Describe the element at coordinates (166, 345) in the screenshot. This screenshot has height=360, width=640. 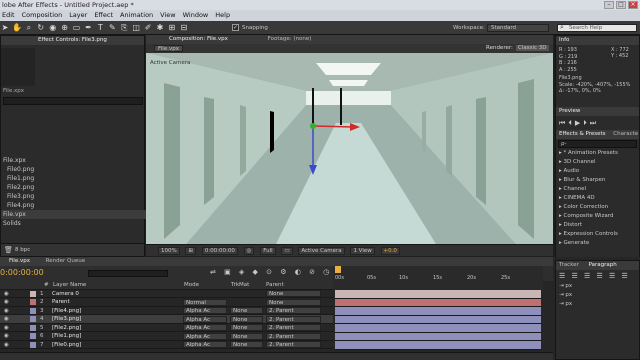
I see `layer-row: ◉ 7 [File0.png] Alpha Ac None 2. Parent` at that location.